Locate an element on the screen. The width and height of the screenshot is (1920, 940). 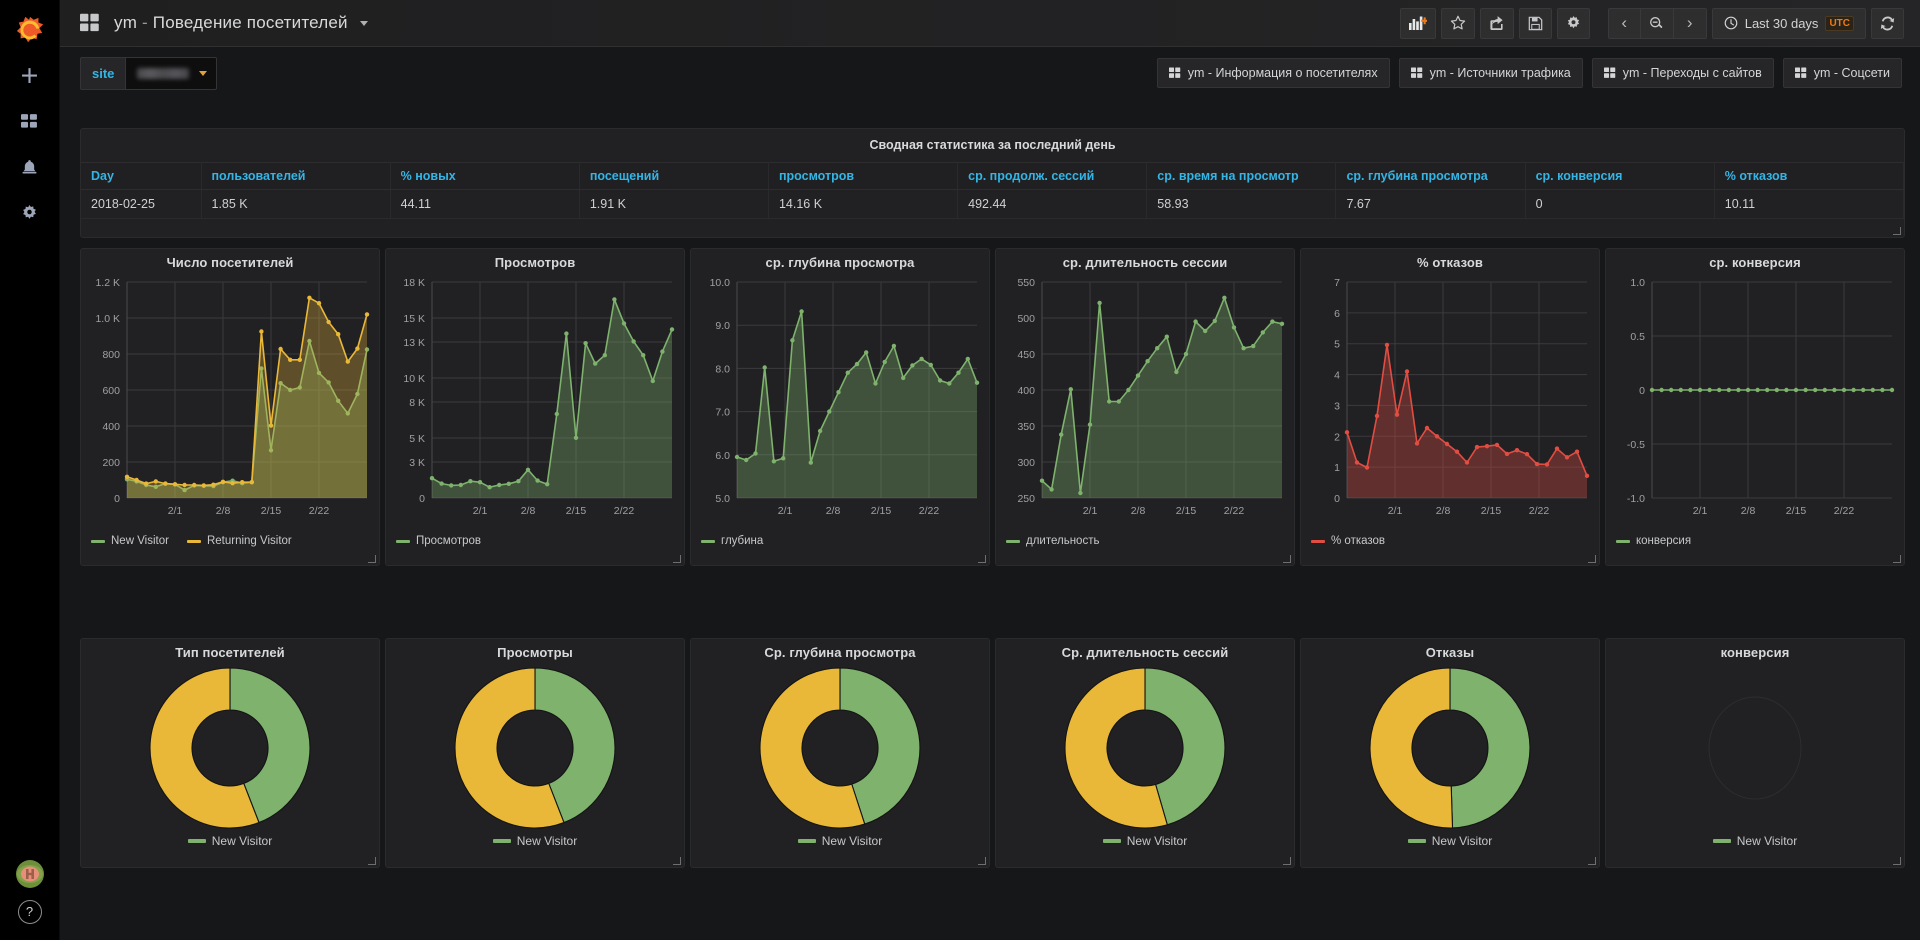
sidebar-item-configuration is located at coordinates (30, 213).